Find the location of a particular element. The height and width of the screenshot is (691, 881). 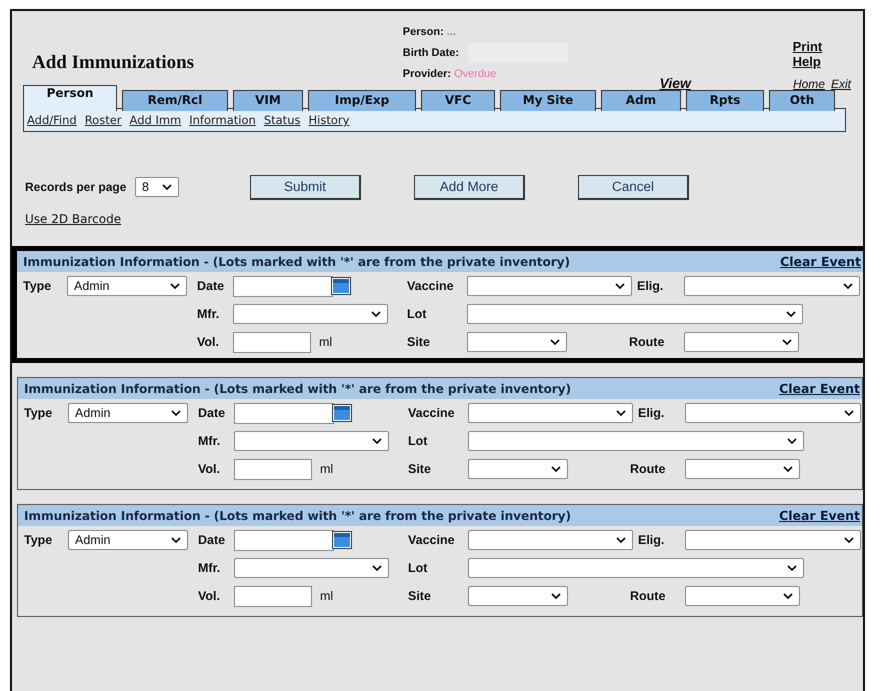

nav-tab: Oth is located at coordinates (802, 100).